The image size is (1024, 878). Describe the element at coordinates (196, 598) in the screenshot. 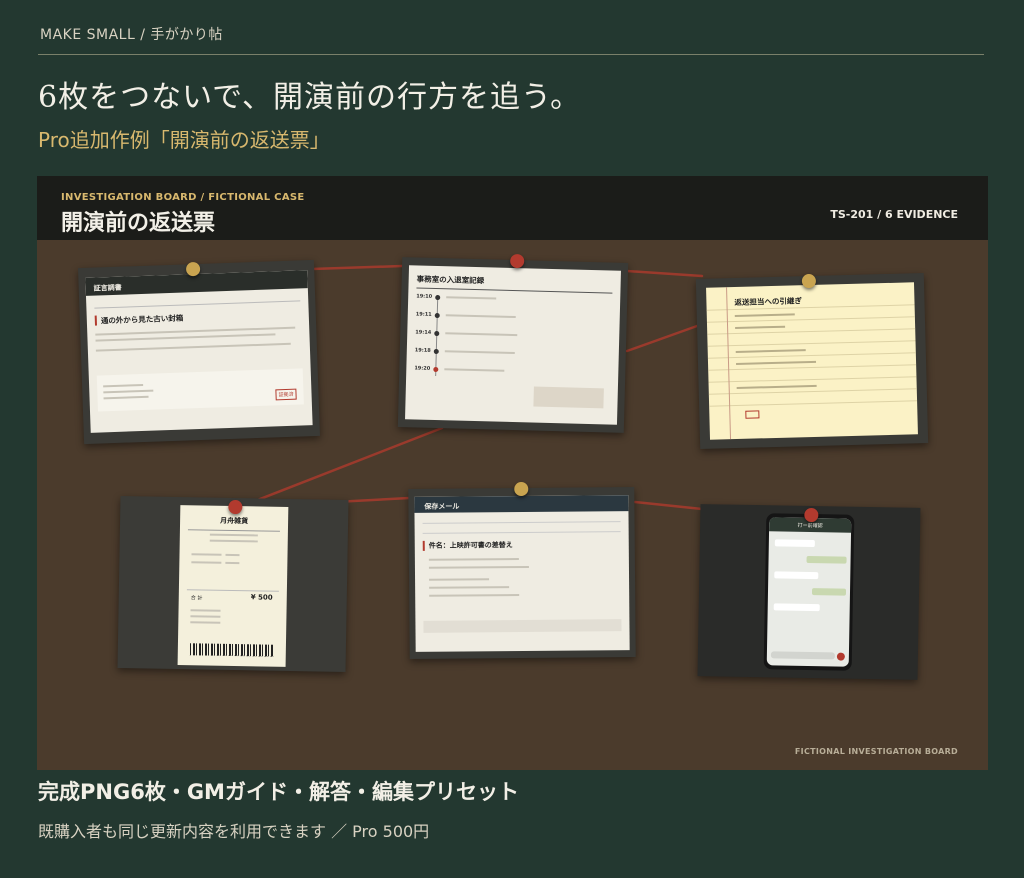

I see `receipt-total-label: 合 計` at that location.